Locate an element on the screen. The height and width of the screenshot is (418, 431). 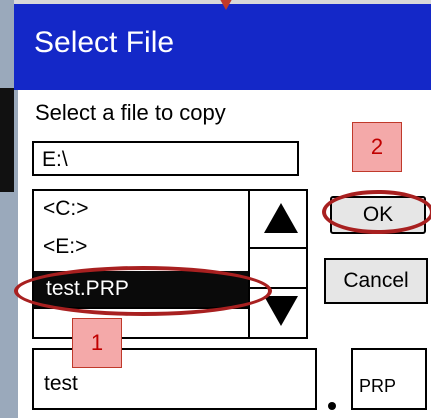
list-item-c-drive: <C:> is located at coordinates (66, 209).